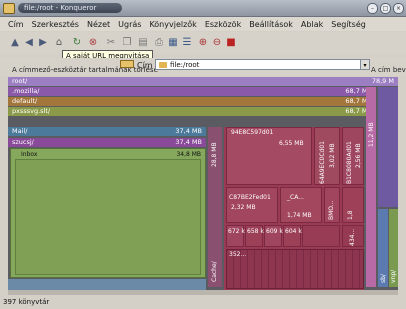 This screenshot has height=309, width=406. What do you see at coordinates (371, 187) in the screenshot?
I see `treemap-right-column: 11,2 MB` at bounding box center [371, 187].